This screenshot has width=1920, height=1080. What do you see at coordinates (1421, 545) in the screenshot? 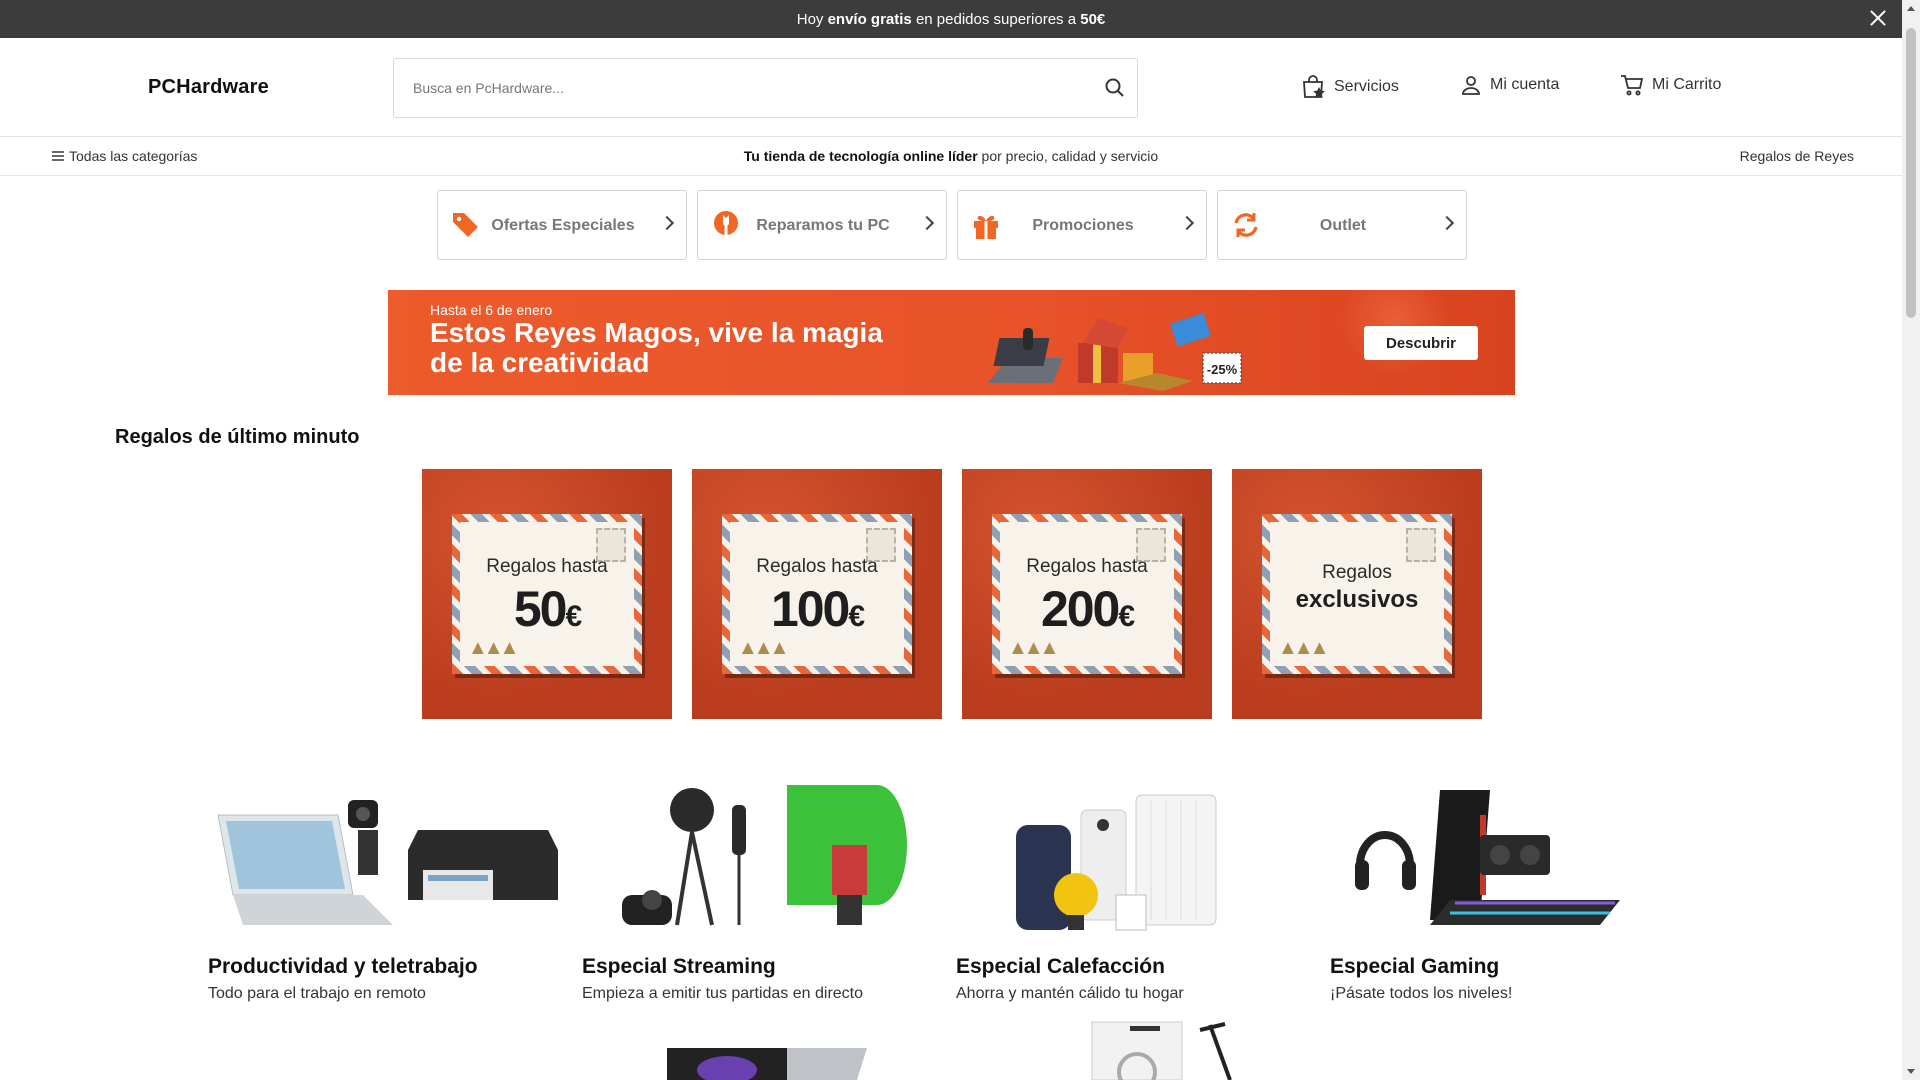
I see `stamp-icon` at bounding box center [1421, 545].